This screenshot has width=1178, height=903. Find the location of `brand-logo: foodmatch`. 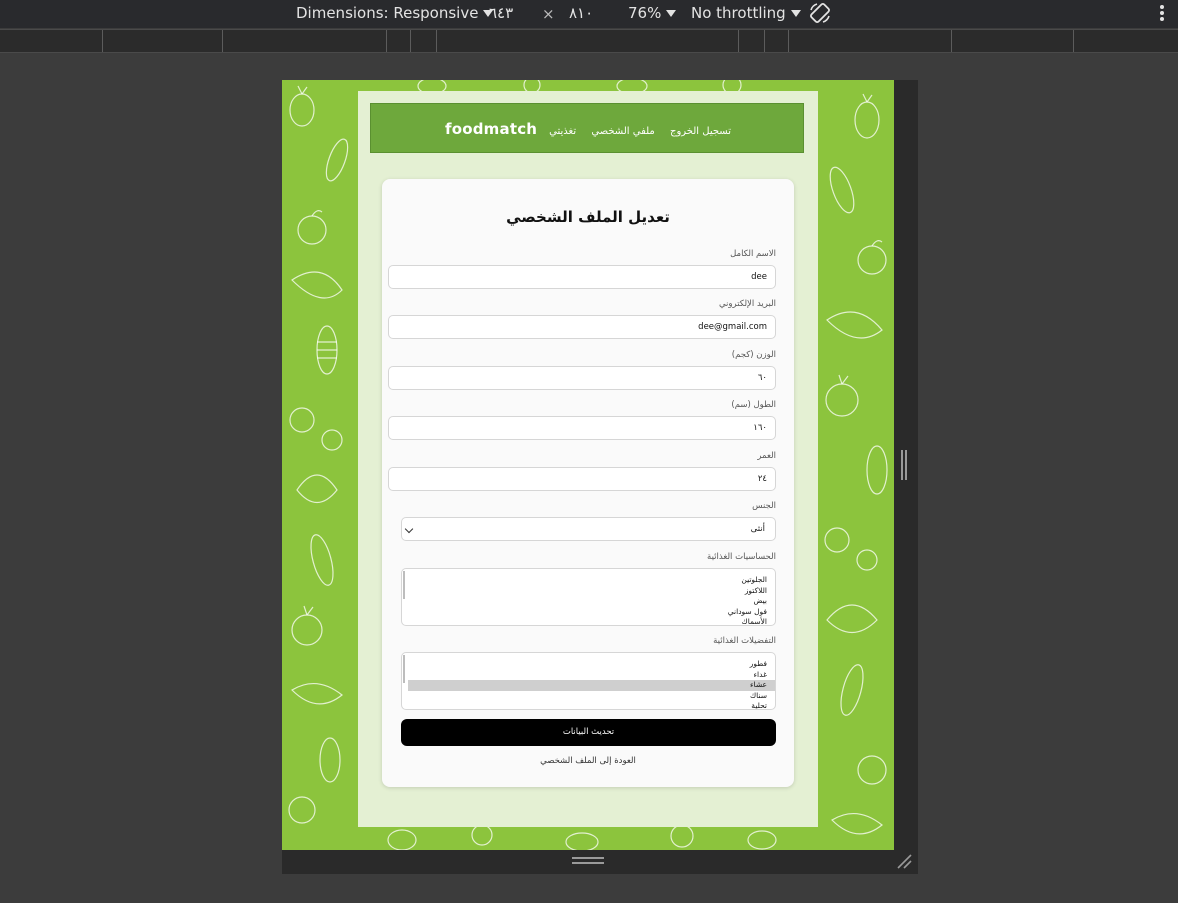

brand-logo: foodmatch is located at coordinates (491, 129).